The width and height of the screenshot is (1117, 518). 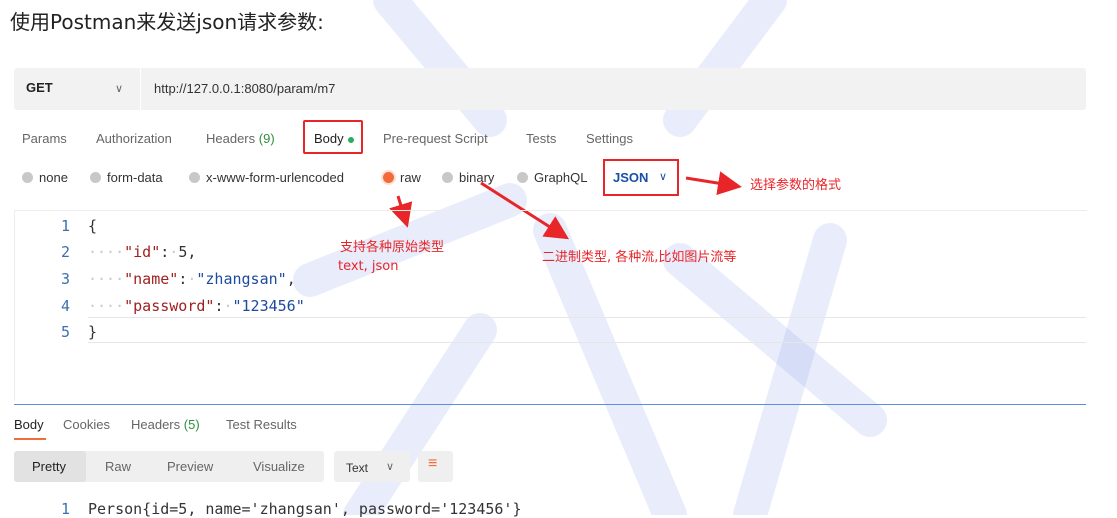 I want to click on line-number: 2, so click(x=65, y=252).